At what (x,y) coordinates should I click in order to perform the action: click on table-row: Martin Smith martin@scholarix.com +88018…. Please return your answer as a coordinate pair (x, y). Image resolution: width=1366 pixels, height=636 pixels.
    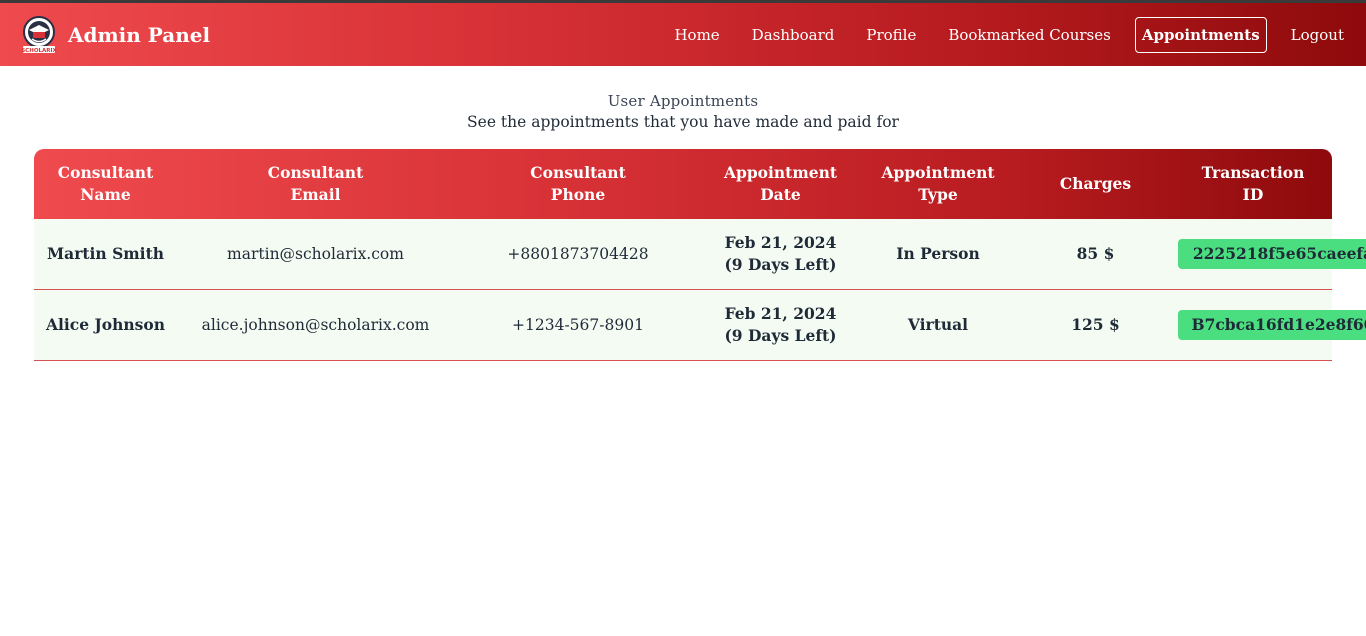
    Looking at the image, I should click on (700, 254).